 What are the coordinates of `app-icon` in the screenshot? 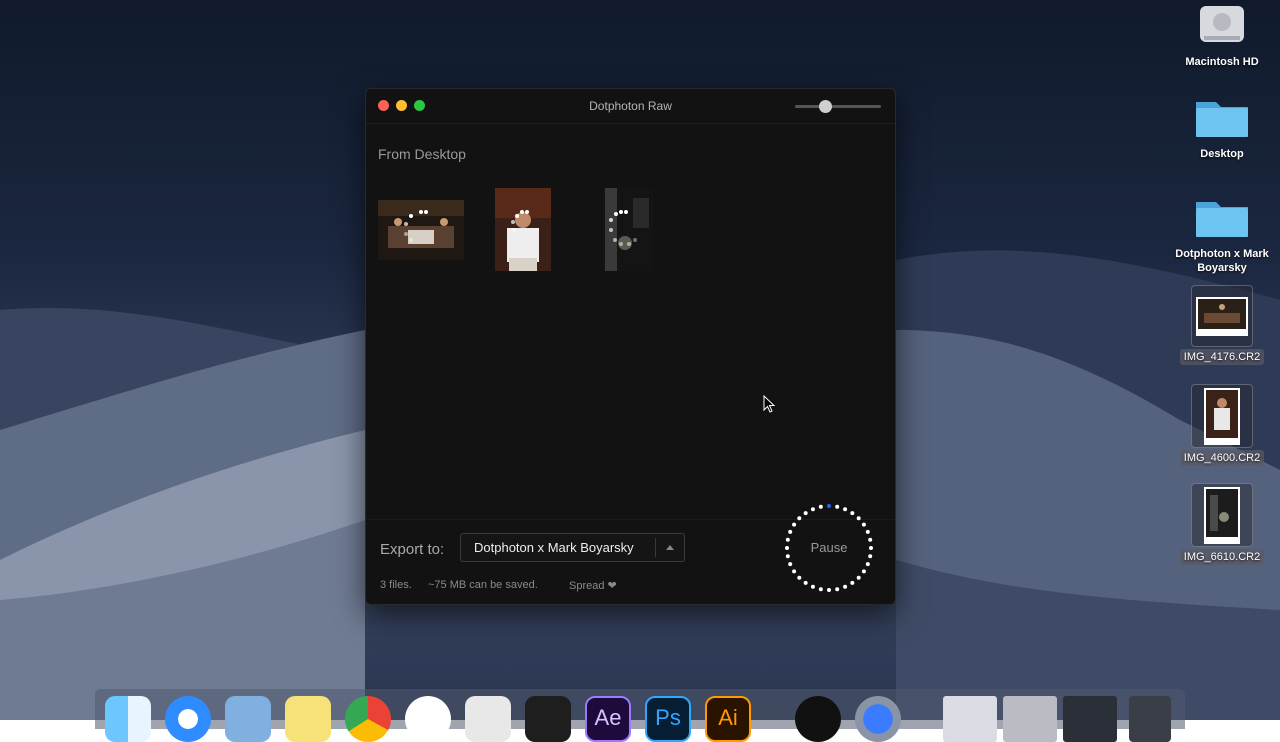 It's located at (428, 719).